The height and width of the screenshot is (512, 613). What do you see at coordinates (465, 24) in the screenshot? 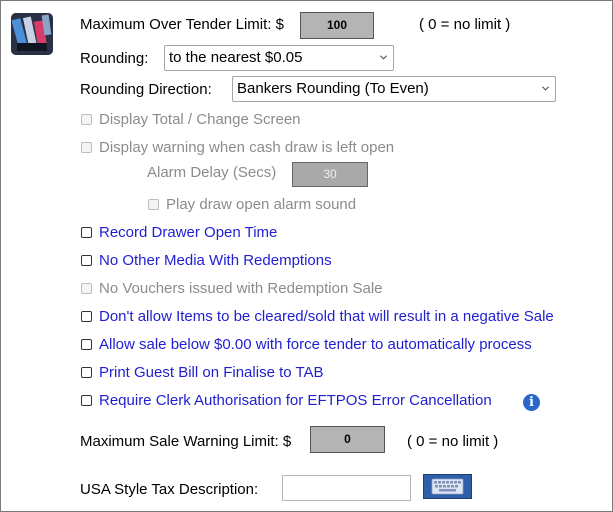
I see `max-over-tender-hint: ( 0 = no limit )` at bounding box center [465, 24].